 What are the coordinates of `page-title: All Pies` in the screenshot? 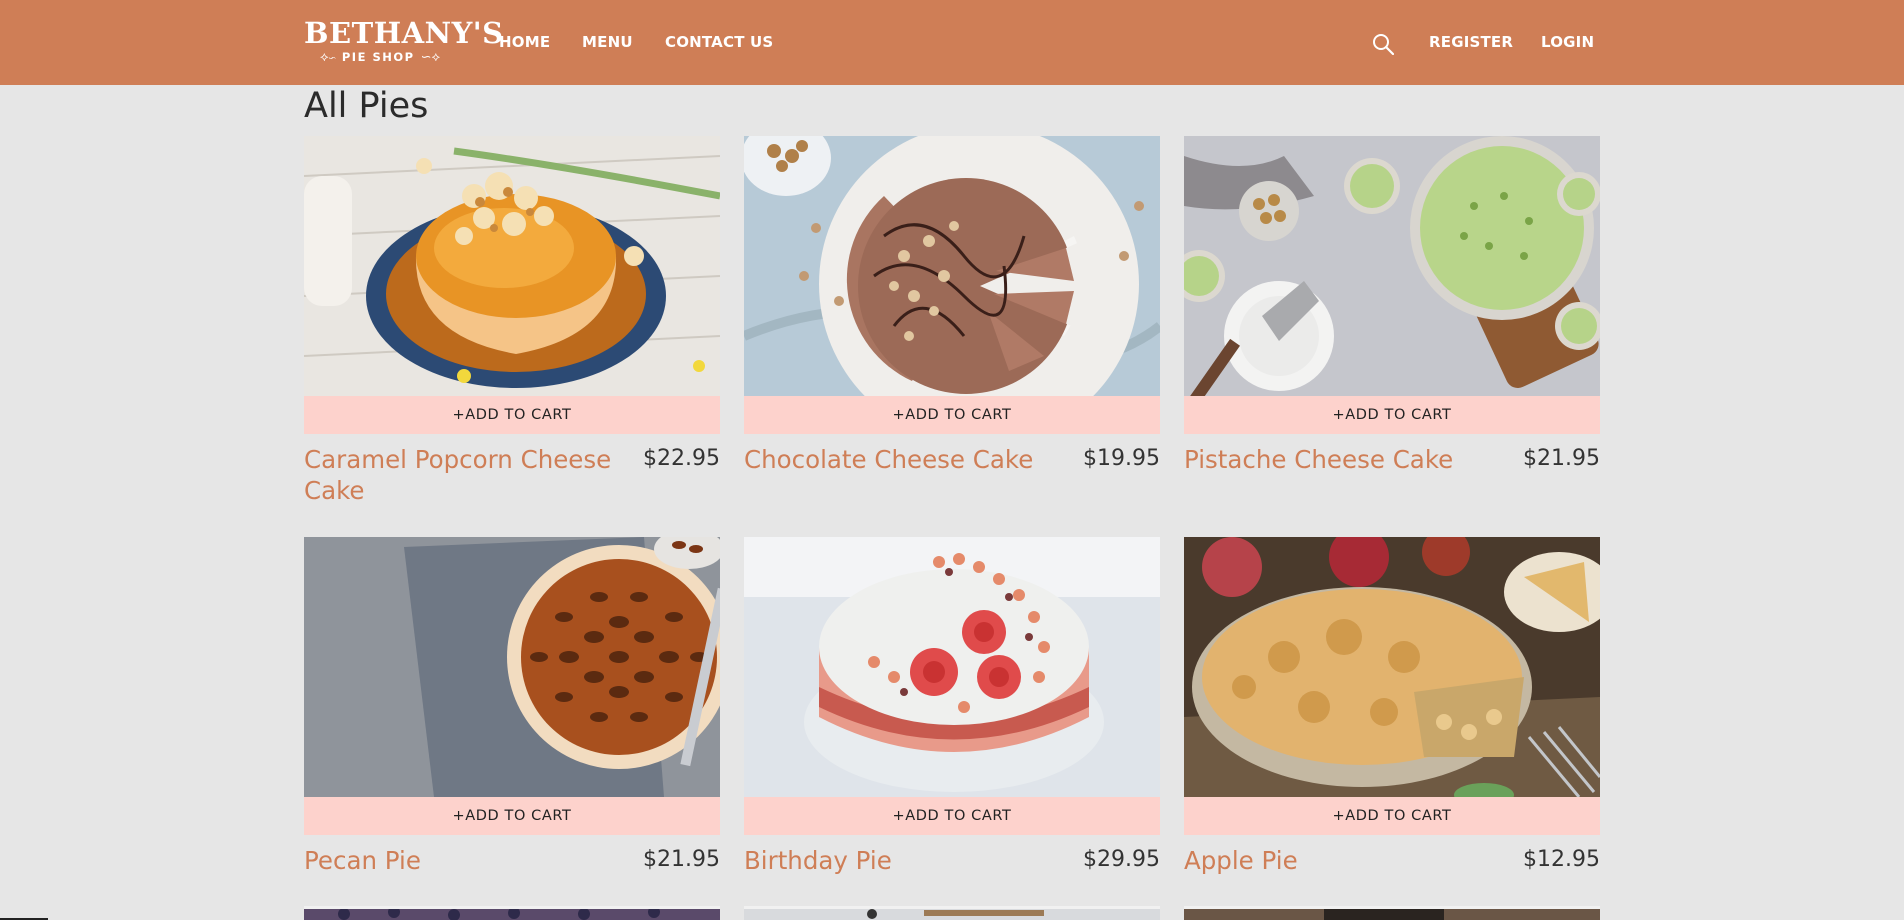 It's located at (366, 106).